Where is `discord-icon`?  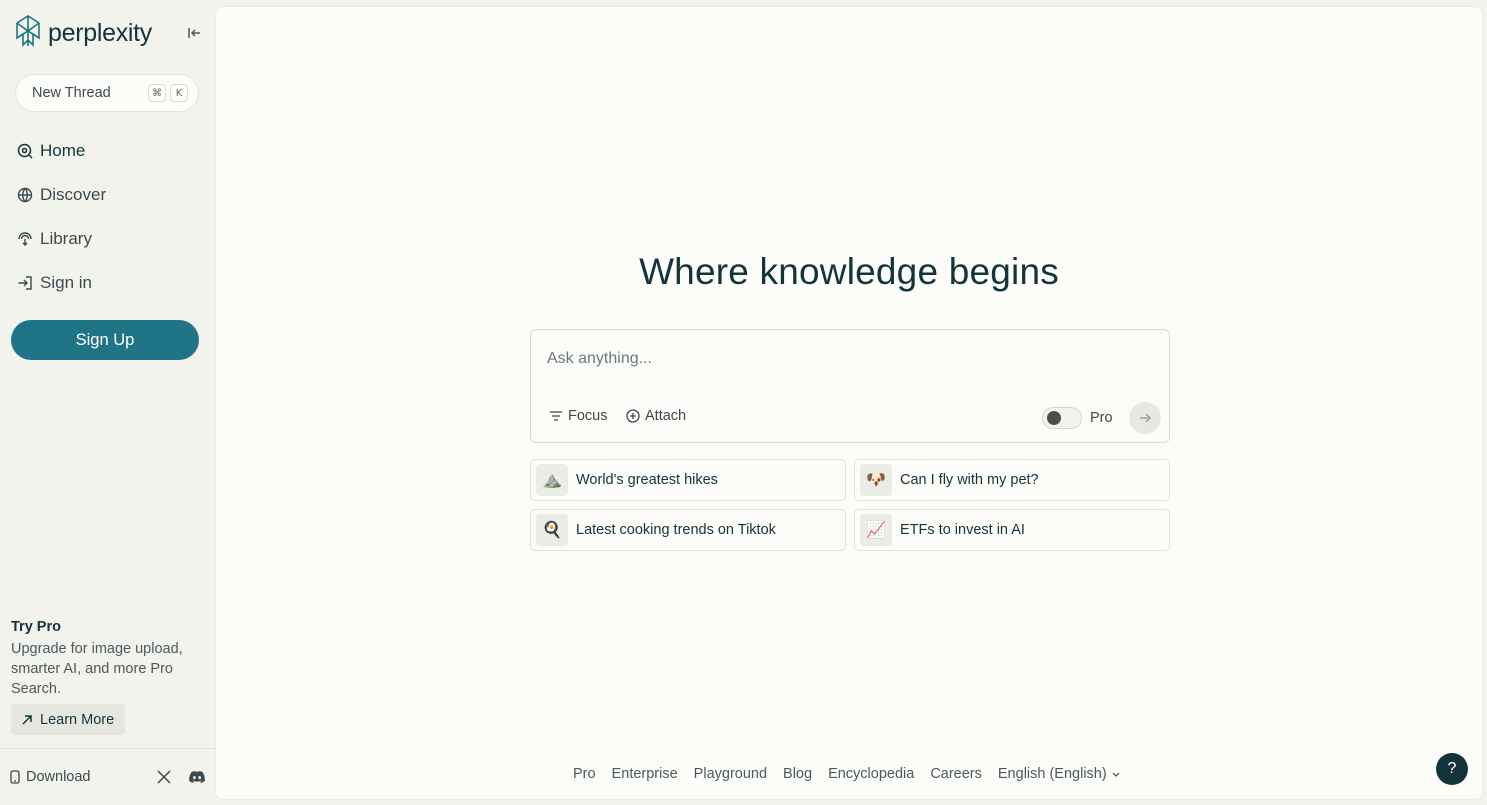
discord-icon is located at coordinates (197, 777).